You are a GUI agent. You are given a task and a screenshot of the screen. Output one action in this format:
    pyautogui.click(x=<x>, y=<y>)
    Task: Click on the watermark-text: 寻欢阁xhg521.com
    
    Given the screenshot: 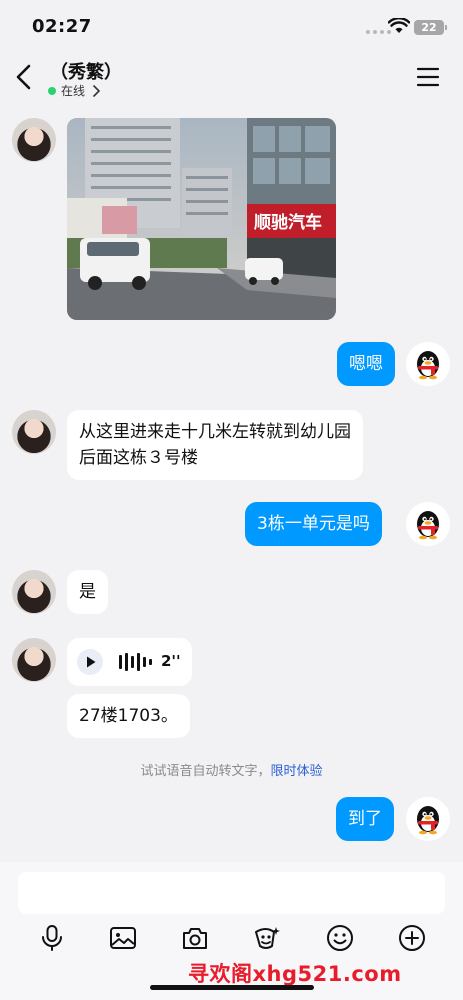 What is the action you would take?
    pyautogui.click(x=295, y=974)
    